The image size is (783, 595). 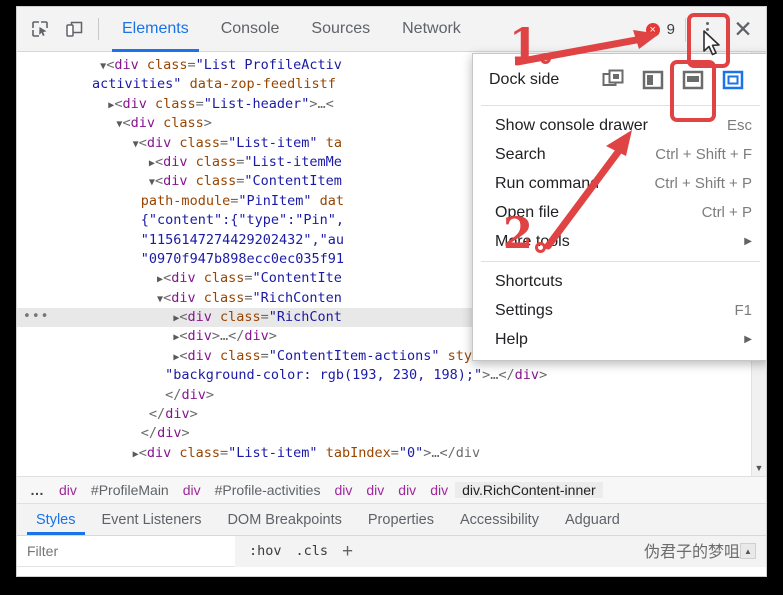 I want to click on dom-token-val: activities", so click(x=137, y=84).